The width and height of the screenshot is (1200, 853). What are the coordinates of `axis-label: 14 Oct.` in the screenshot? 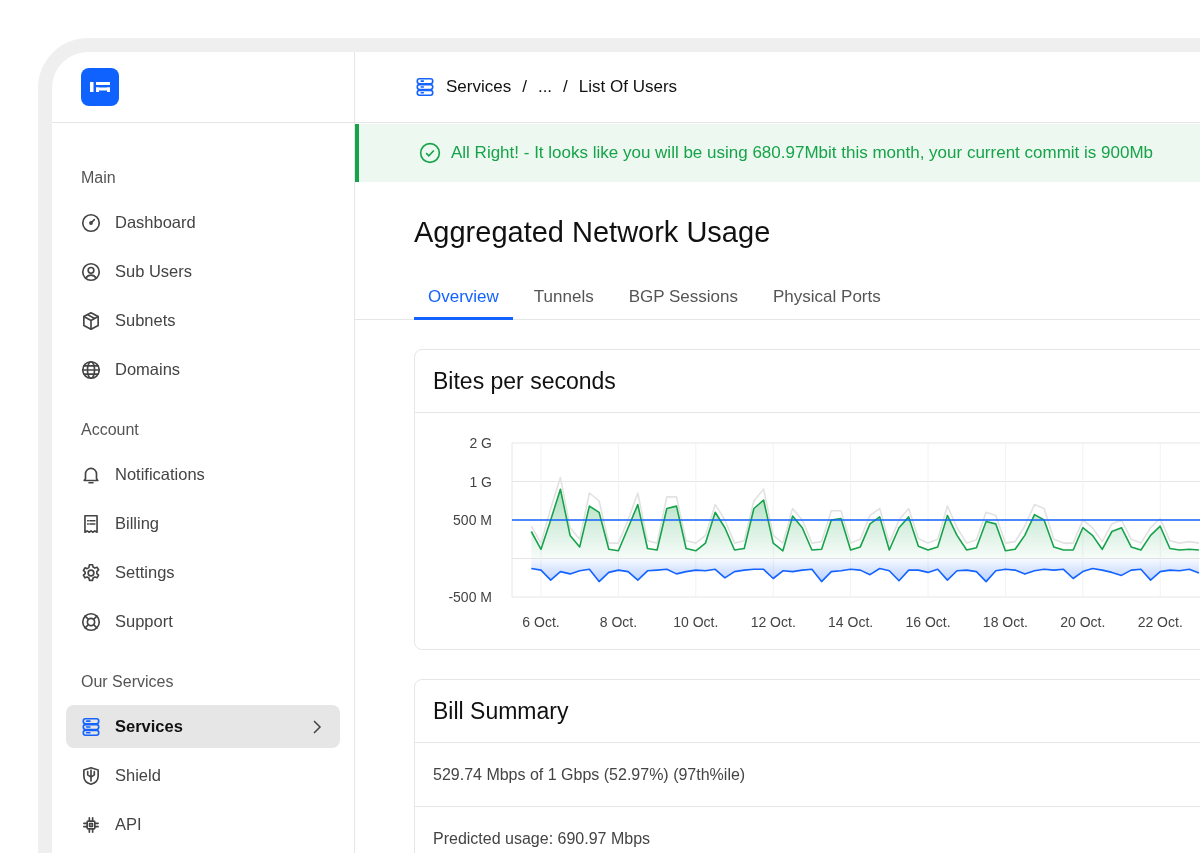 It's located at (851, 622).